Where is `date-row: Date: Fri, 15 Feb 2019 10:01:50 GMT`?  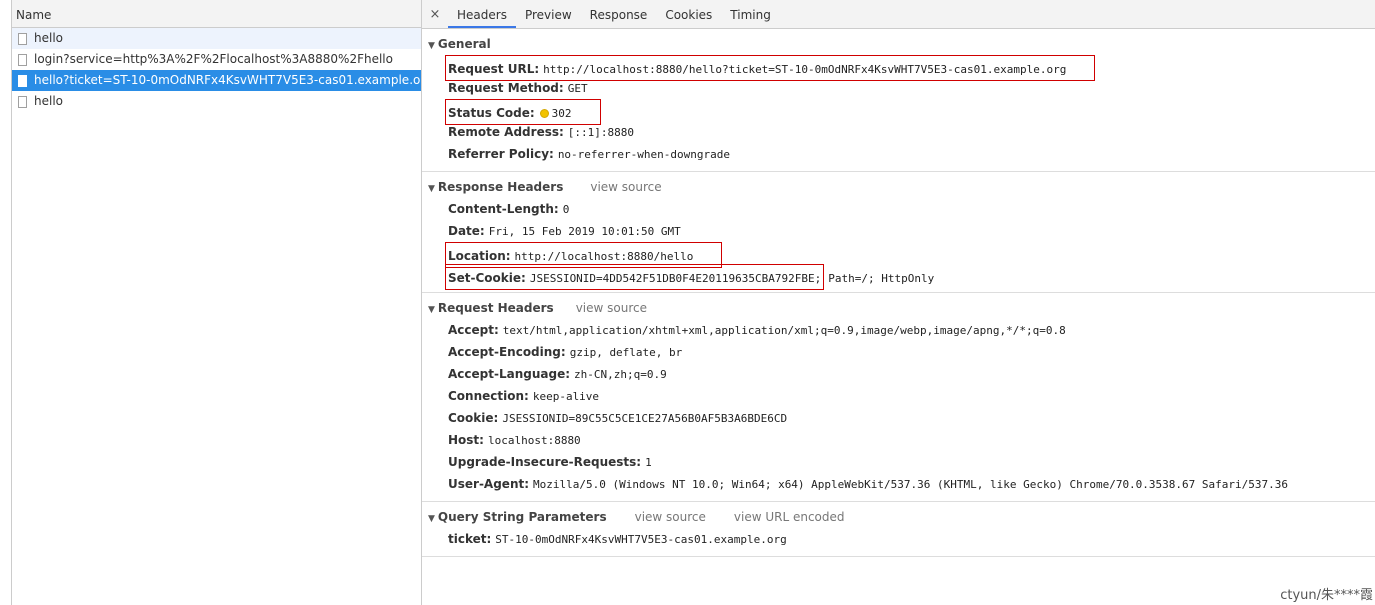
date-row: Date: Fri, 15 Feb 2019 10:01:50 GMT is located at coordinates (564, 231).